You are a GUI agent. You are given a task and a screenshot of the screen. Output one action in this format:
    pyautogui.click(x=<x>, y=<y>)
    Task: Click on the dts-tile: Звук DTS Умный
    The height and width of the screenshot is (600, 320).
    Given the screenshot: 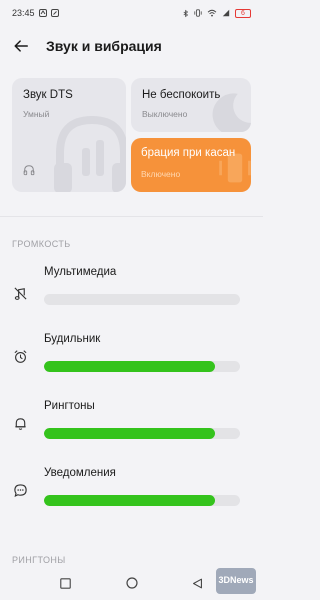 What is the action you would take?
    pyautogui.click(x=69, y=135)
    